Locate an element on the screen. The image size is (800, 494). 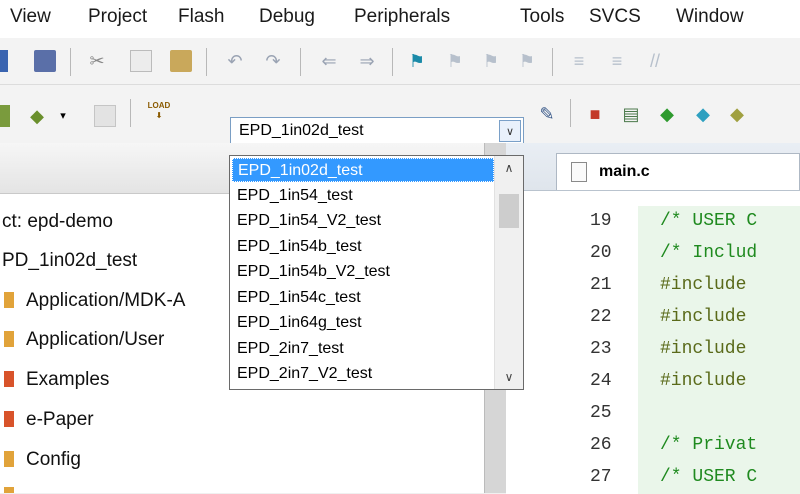
code-line: 23 #include is located at coordinates (653, 350).